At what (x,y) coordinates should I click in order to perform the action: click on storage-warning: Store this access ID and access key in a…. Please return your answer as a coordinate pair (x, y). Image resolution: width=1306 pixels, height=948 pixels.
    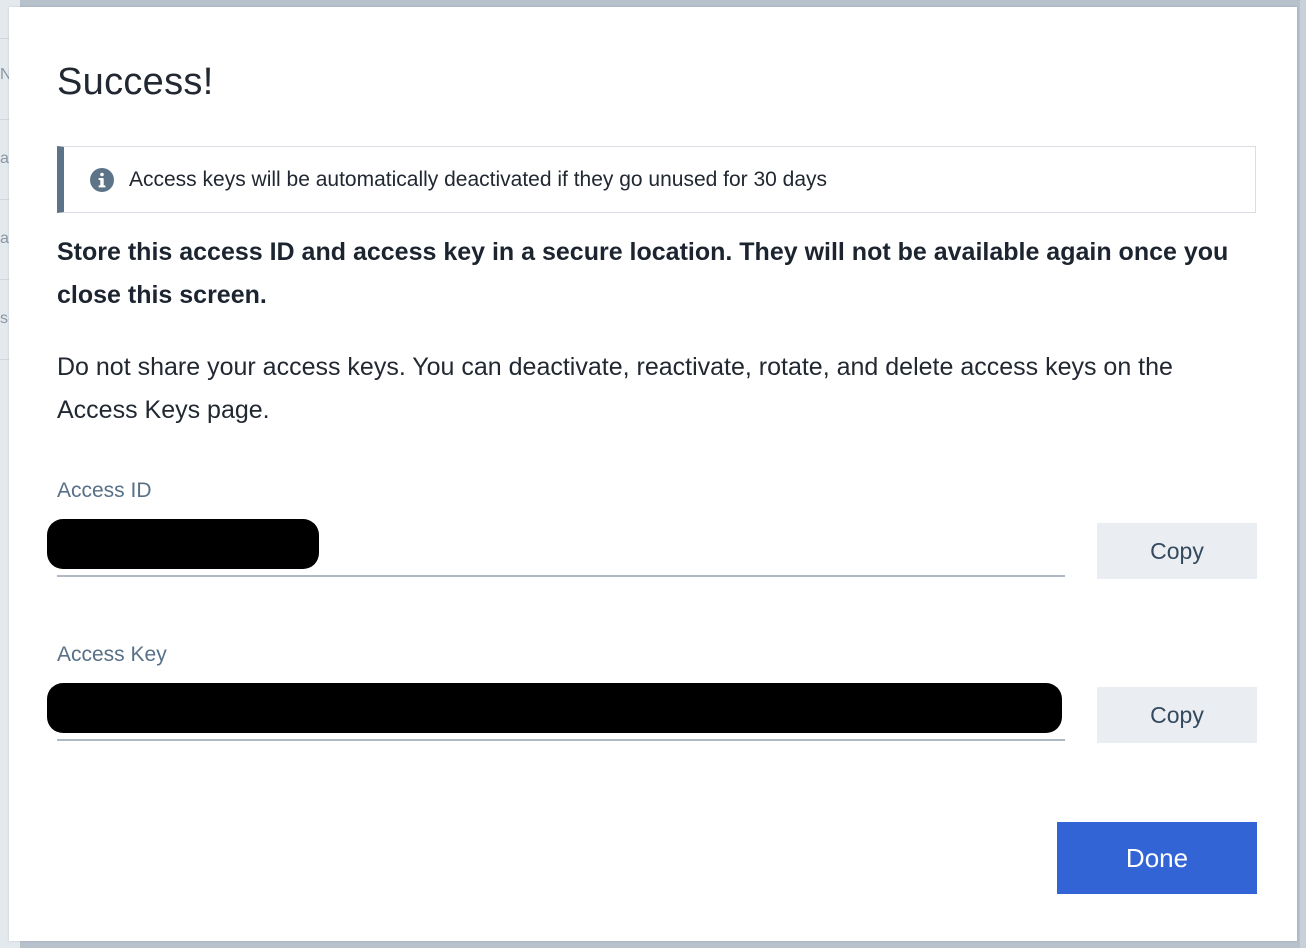
    Looking at the image, I should click on (643, 273).